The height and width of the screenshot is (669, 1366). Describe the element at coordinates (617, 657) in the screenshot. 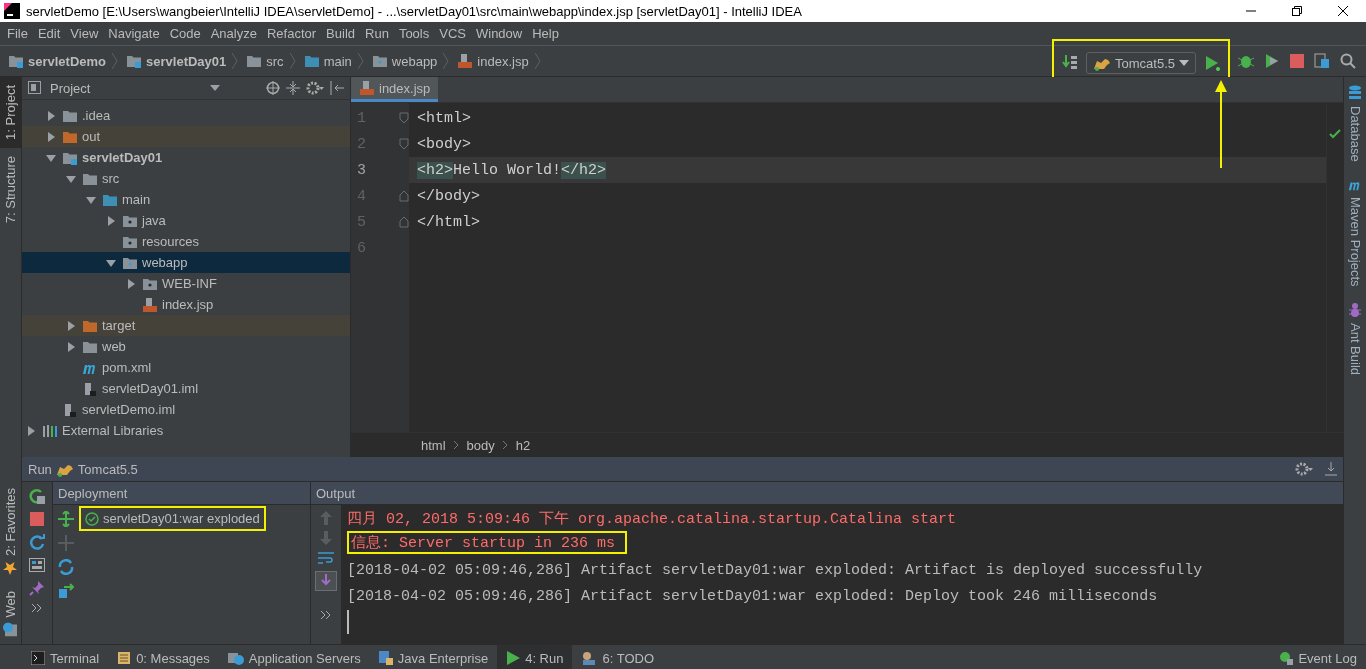

I see `tool-window-tab: 6: TODO` at that location.